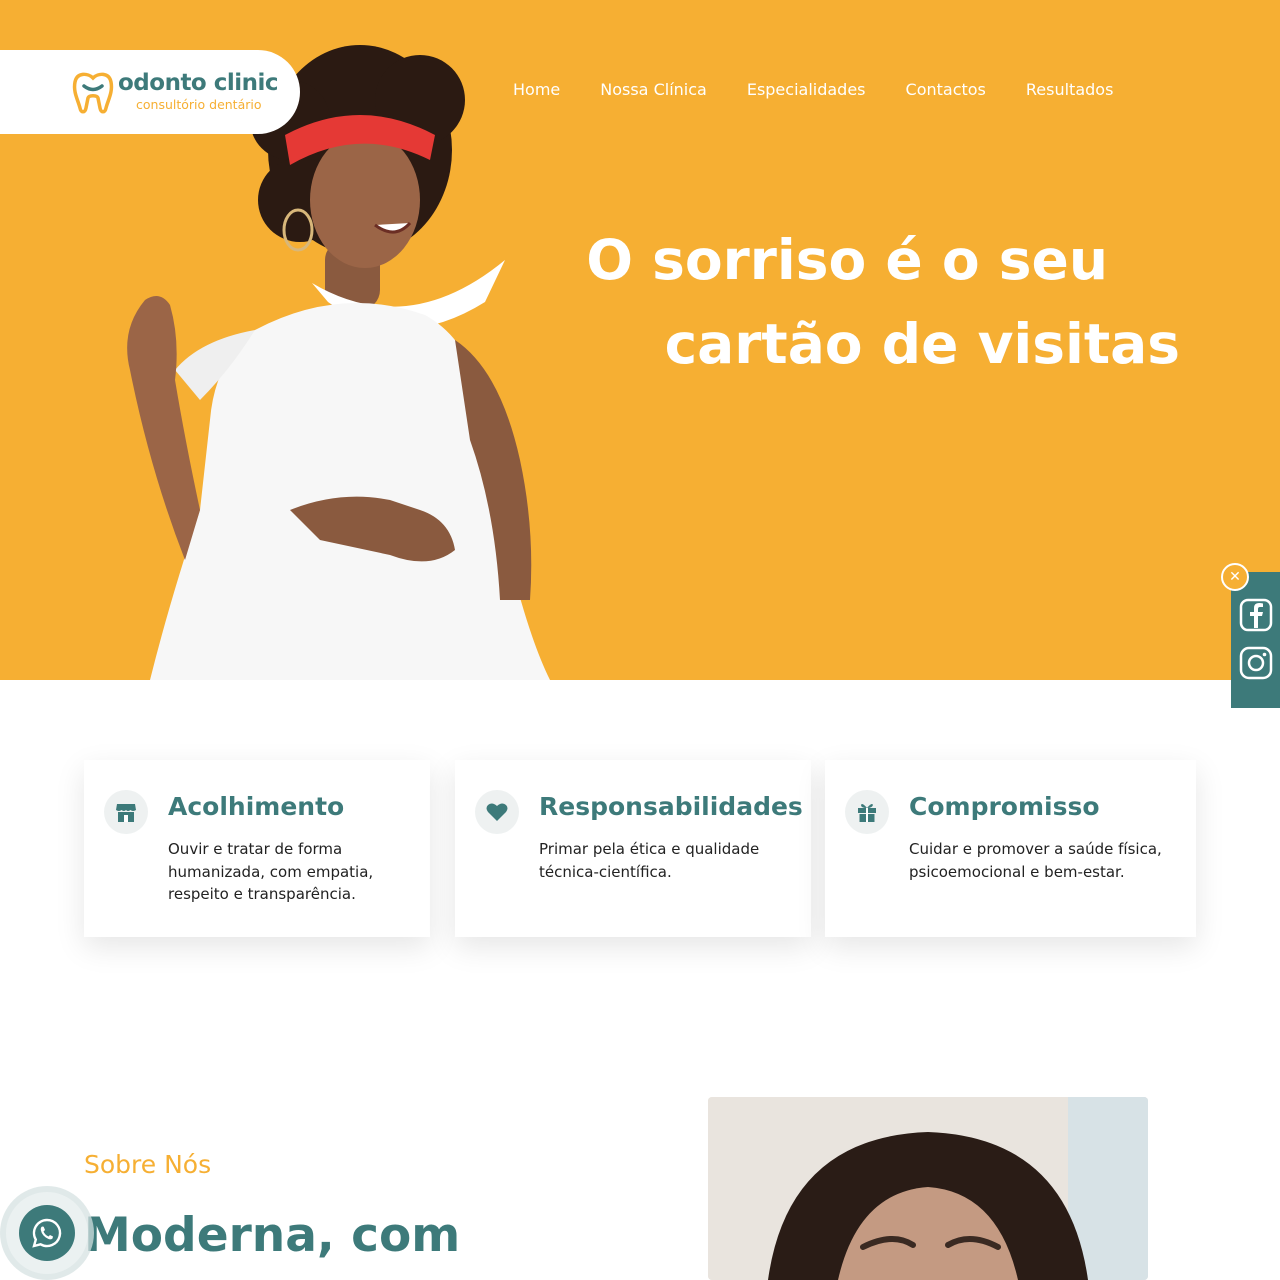 The width and height of the screenshot is (1280, 1280). I want to click on about-woman-image, so click(928, 1188).